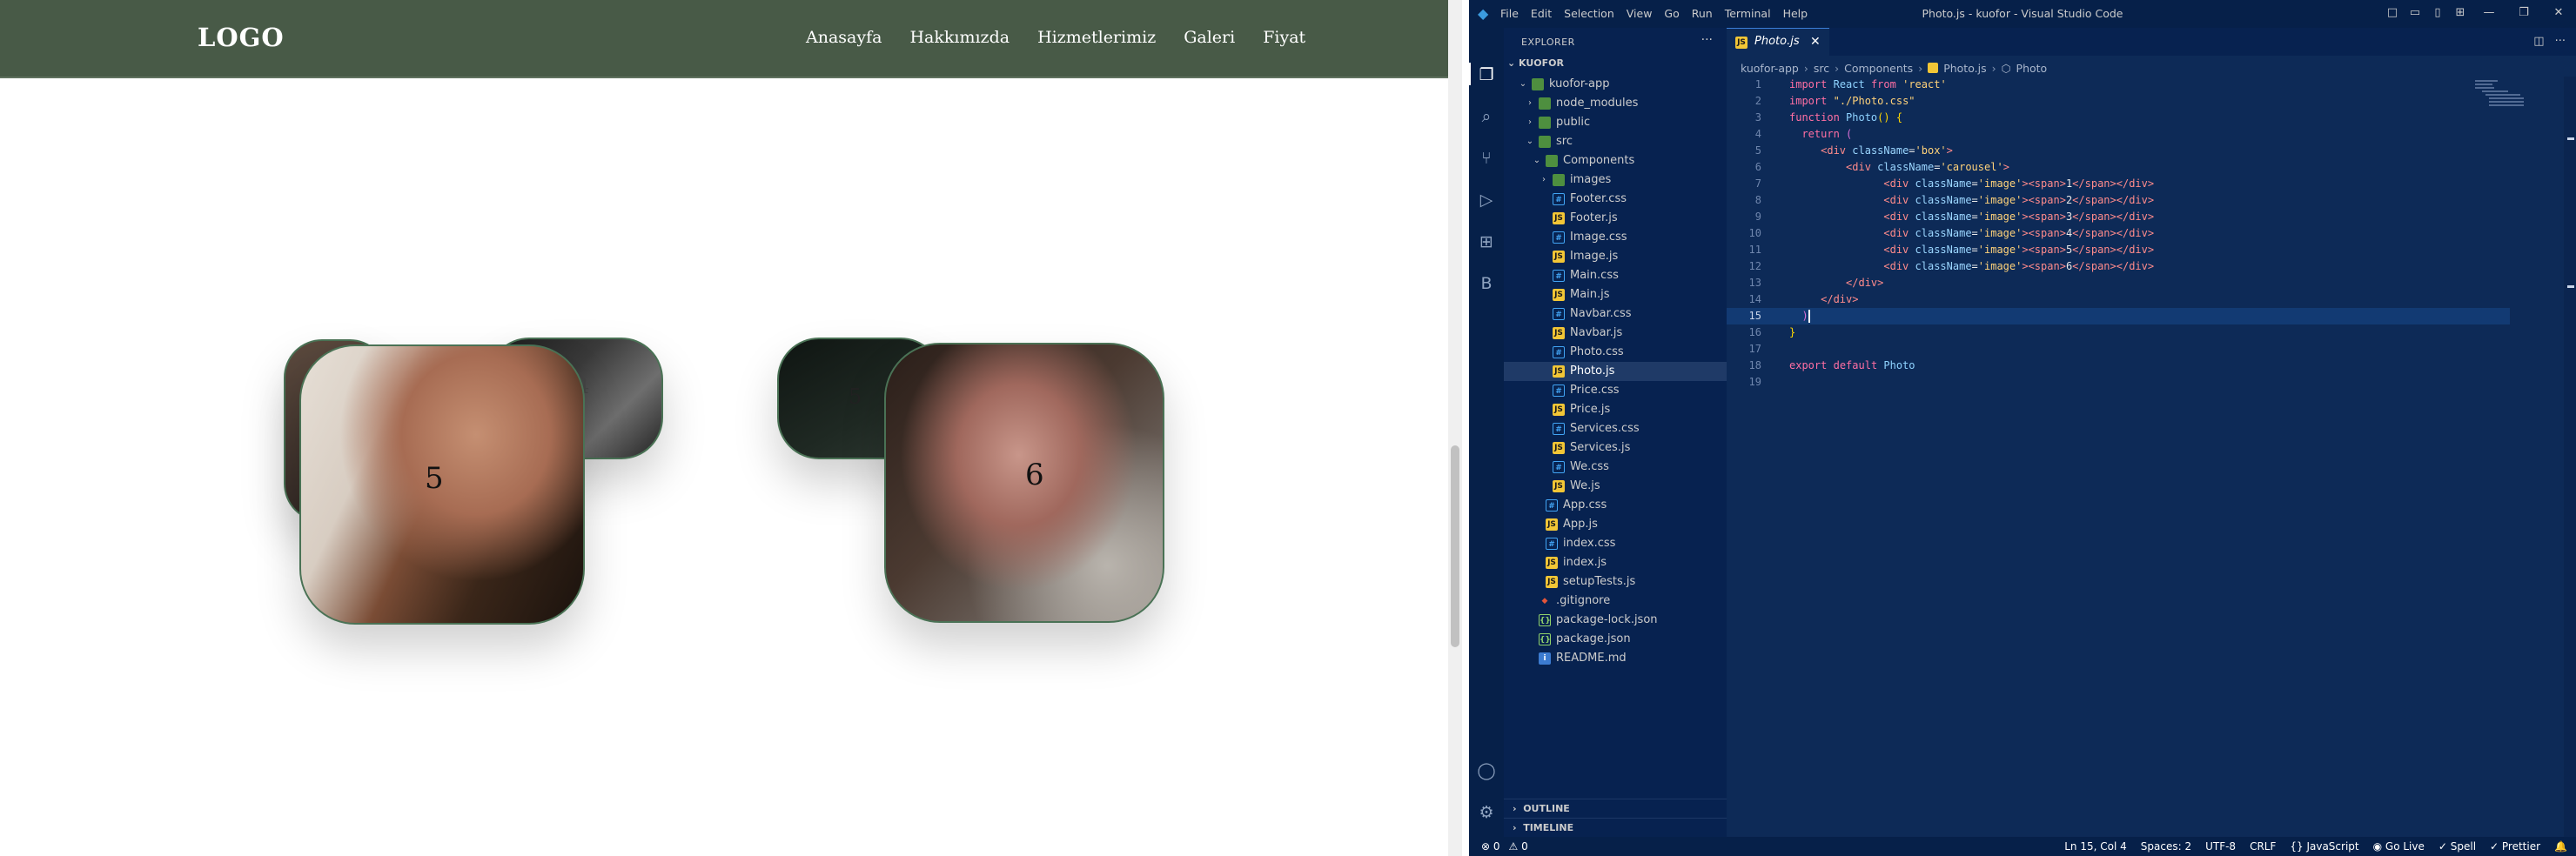 Image resolution: width=2576 pixels, height=856 pixels. I want to click on breadcrumb-item: src, so click(1821, 68).